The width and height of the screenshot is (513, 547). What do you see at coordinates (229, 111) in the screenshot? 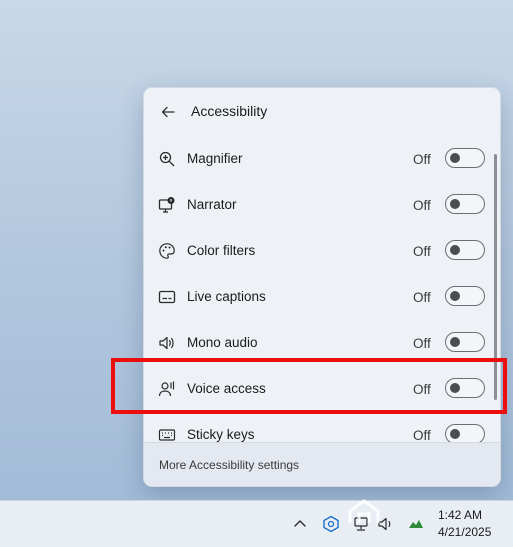
I see `panel-title: Accessibility` at bounding box center [229, 111].